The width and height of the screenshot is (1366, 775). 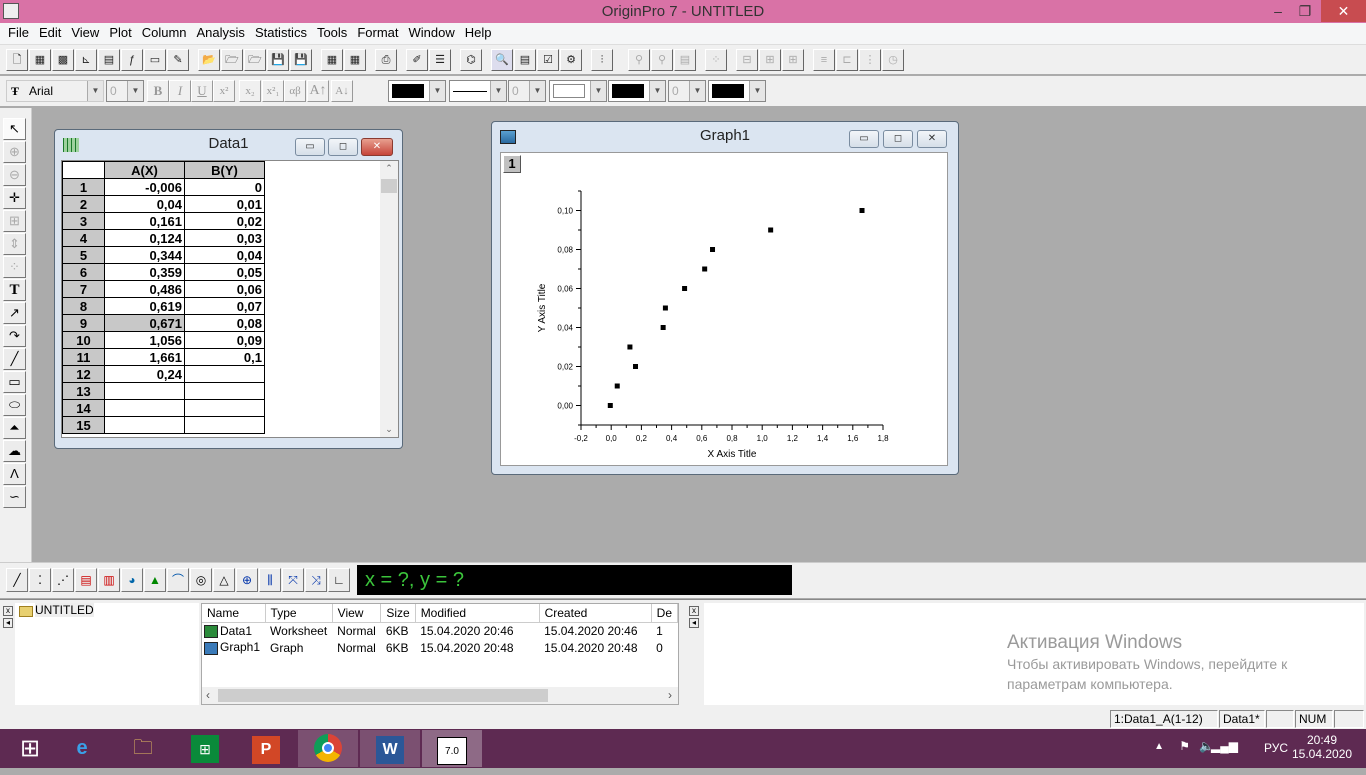 I want to click on row-header: 12, so click(x=83, y=374).